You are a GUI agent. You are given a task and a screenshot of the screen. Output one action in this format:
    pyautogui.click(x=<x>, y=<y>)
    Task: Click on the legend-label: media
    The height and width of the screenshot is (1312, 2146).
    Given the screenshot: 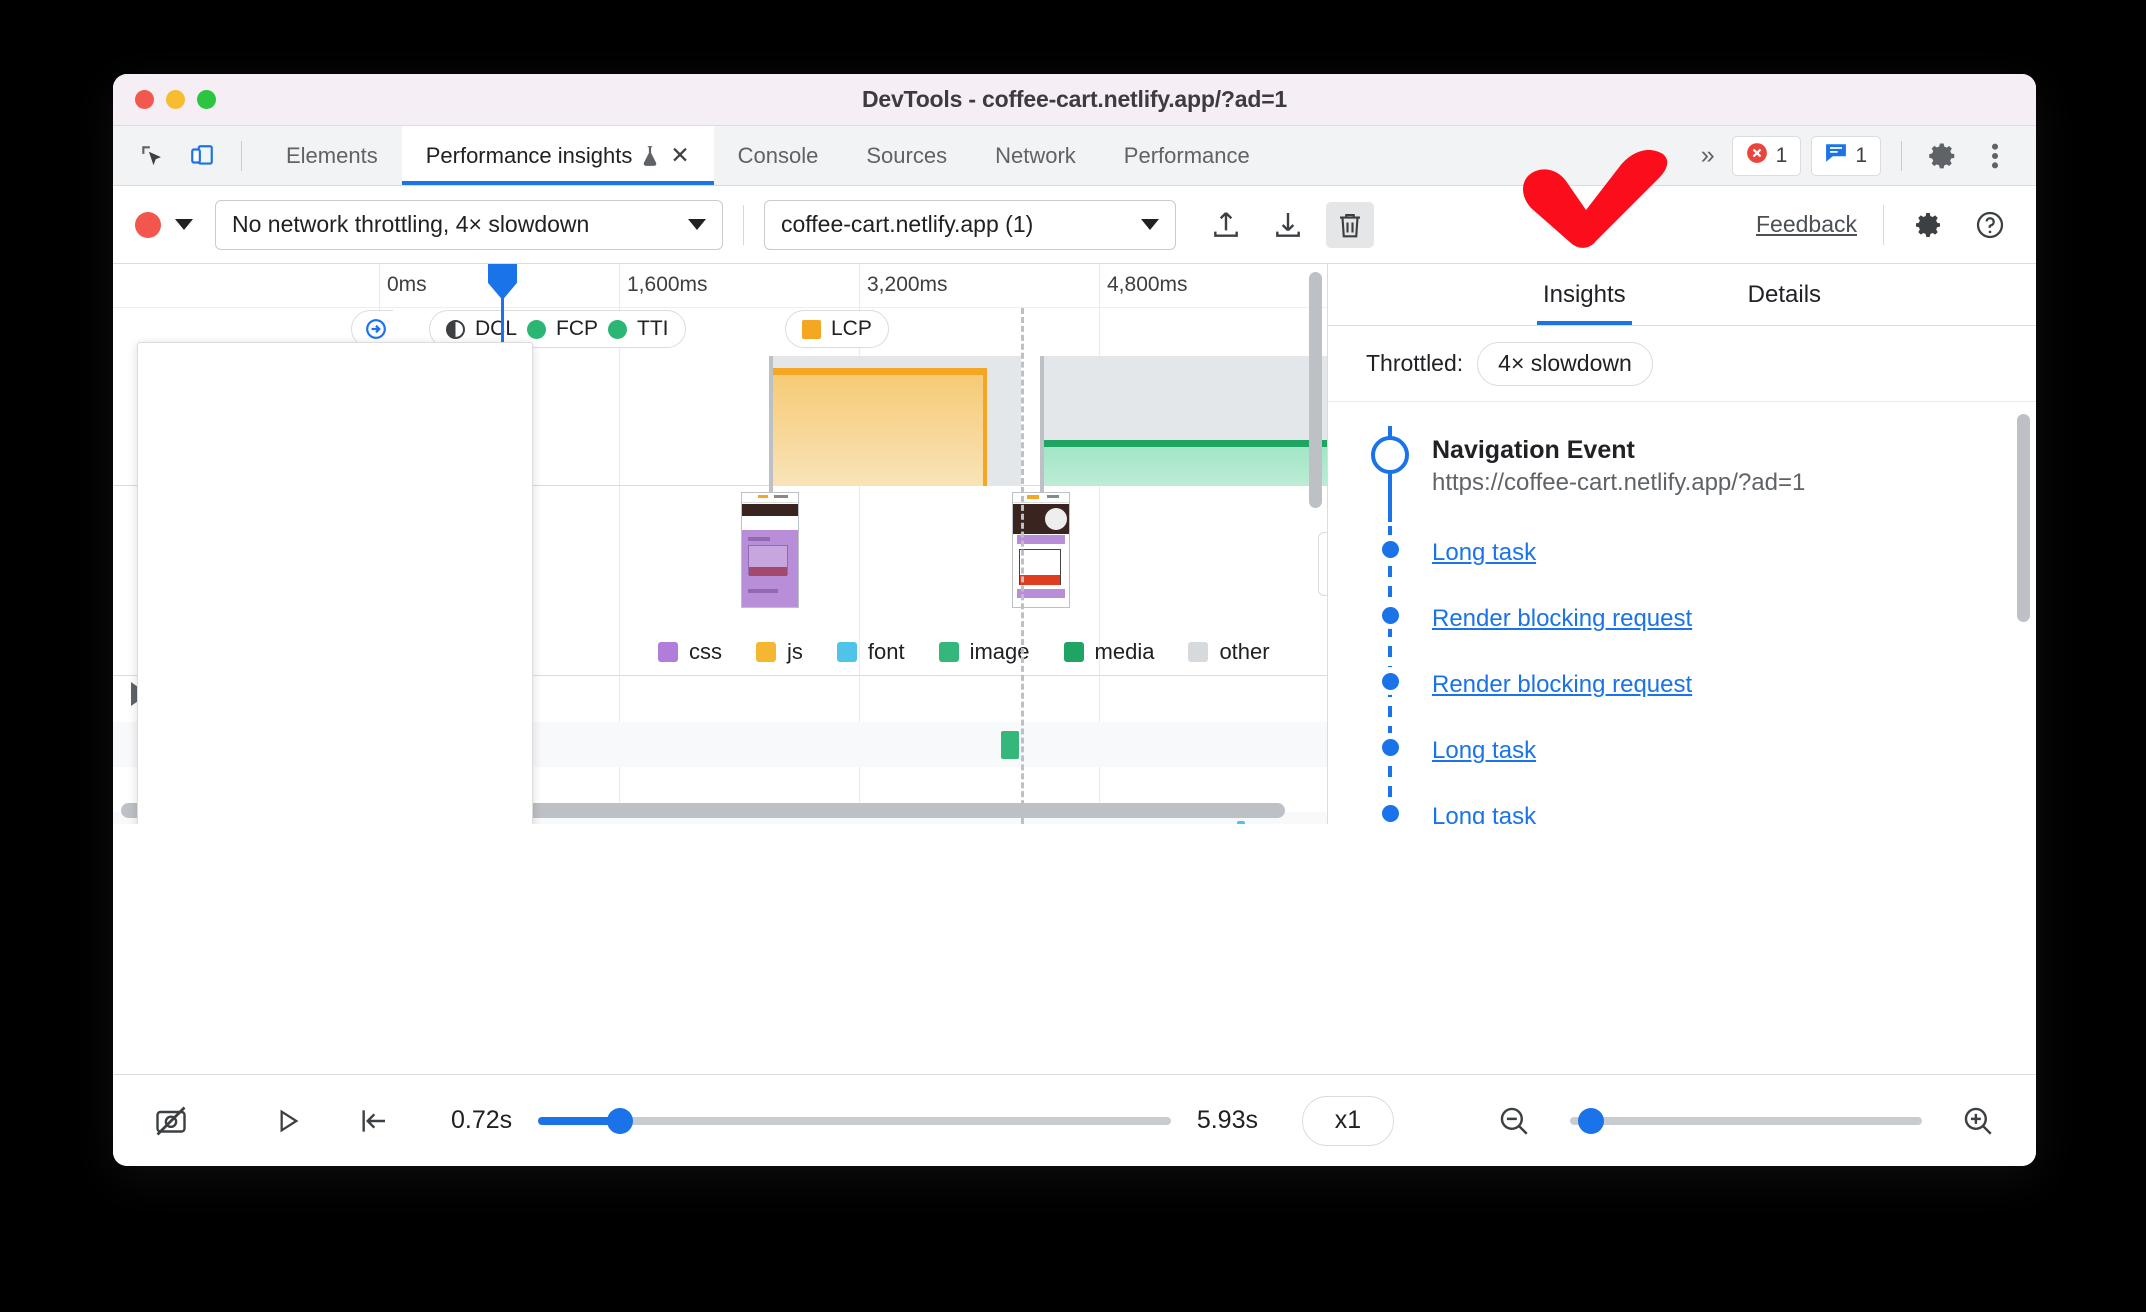 What is the action you would take?
    pyautogui.click(x=1124, y=651)
    